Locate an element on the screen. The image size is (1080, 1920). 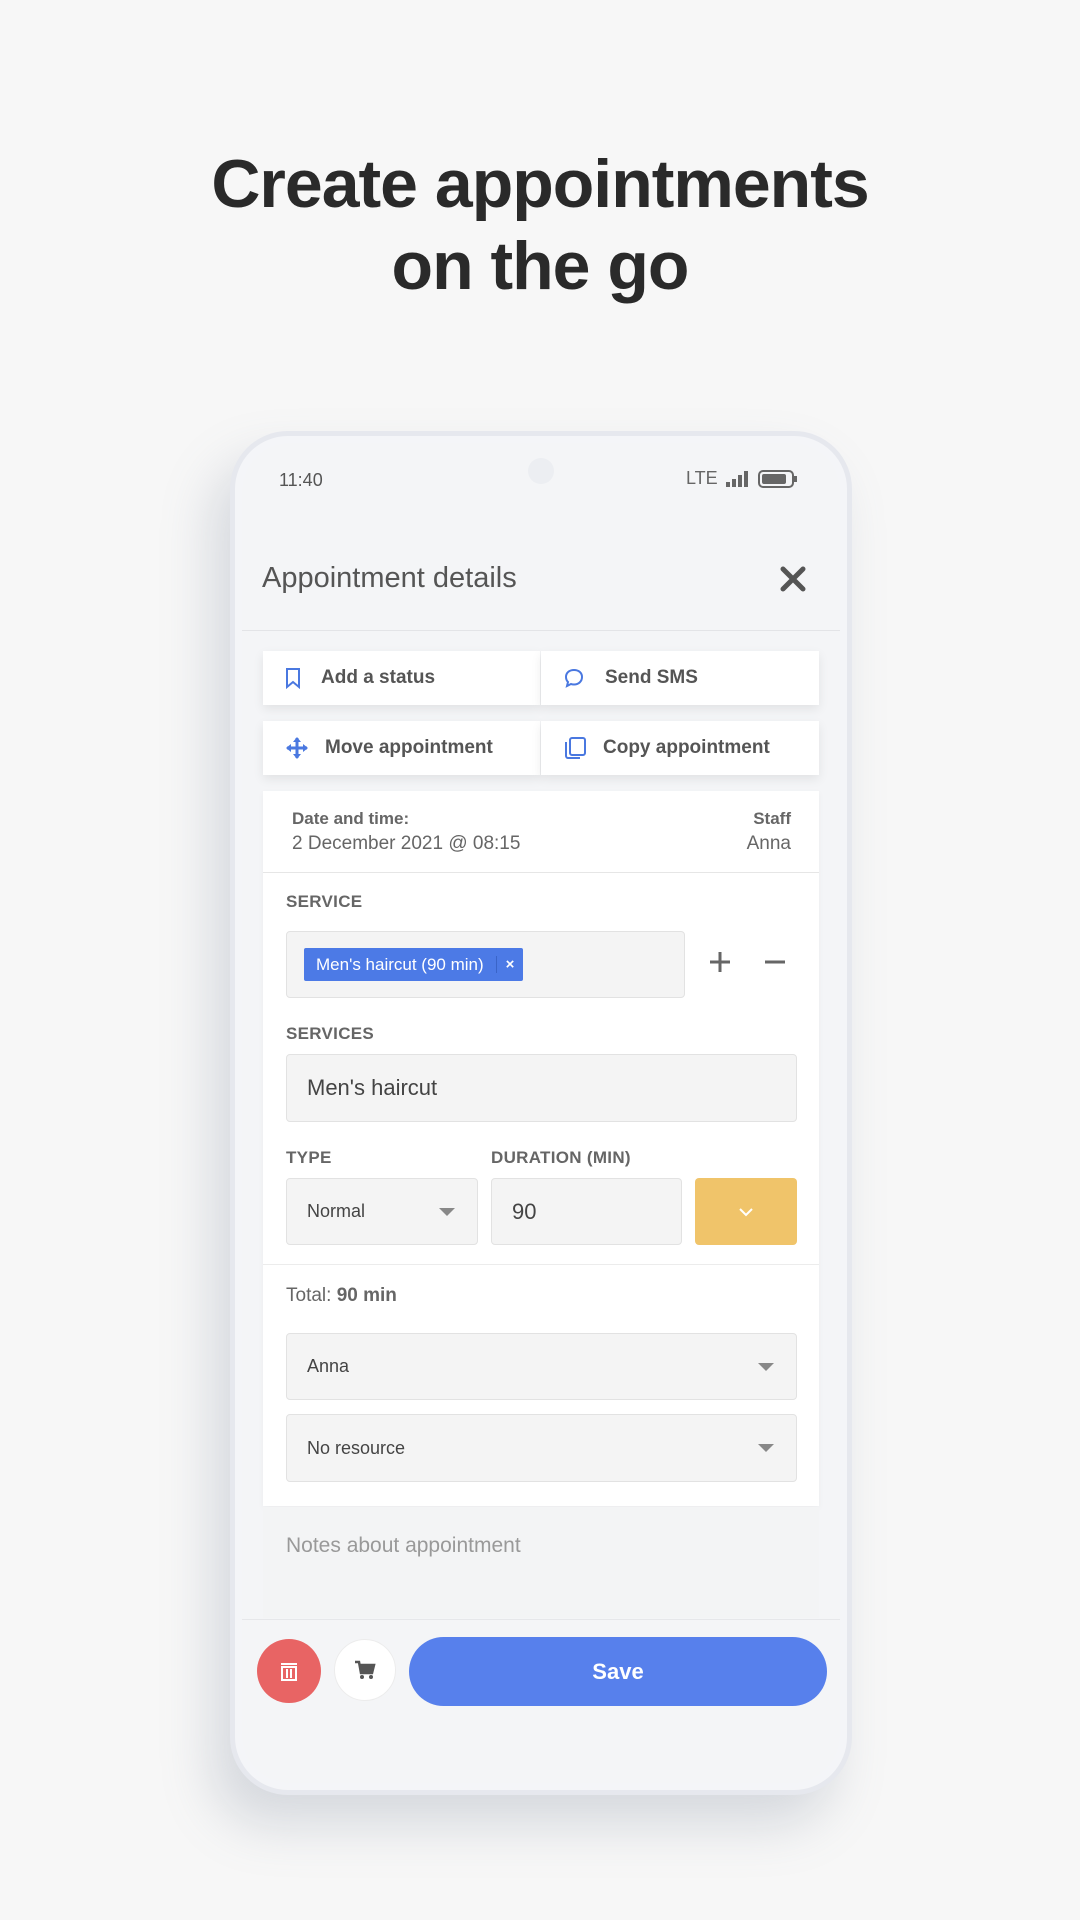
minus-icon is located at coordinates (775, 962).